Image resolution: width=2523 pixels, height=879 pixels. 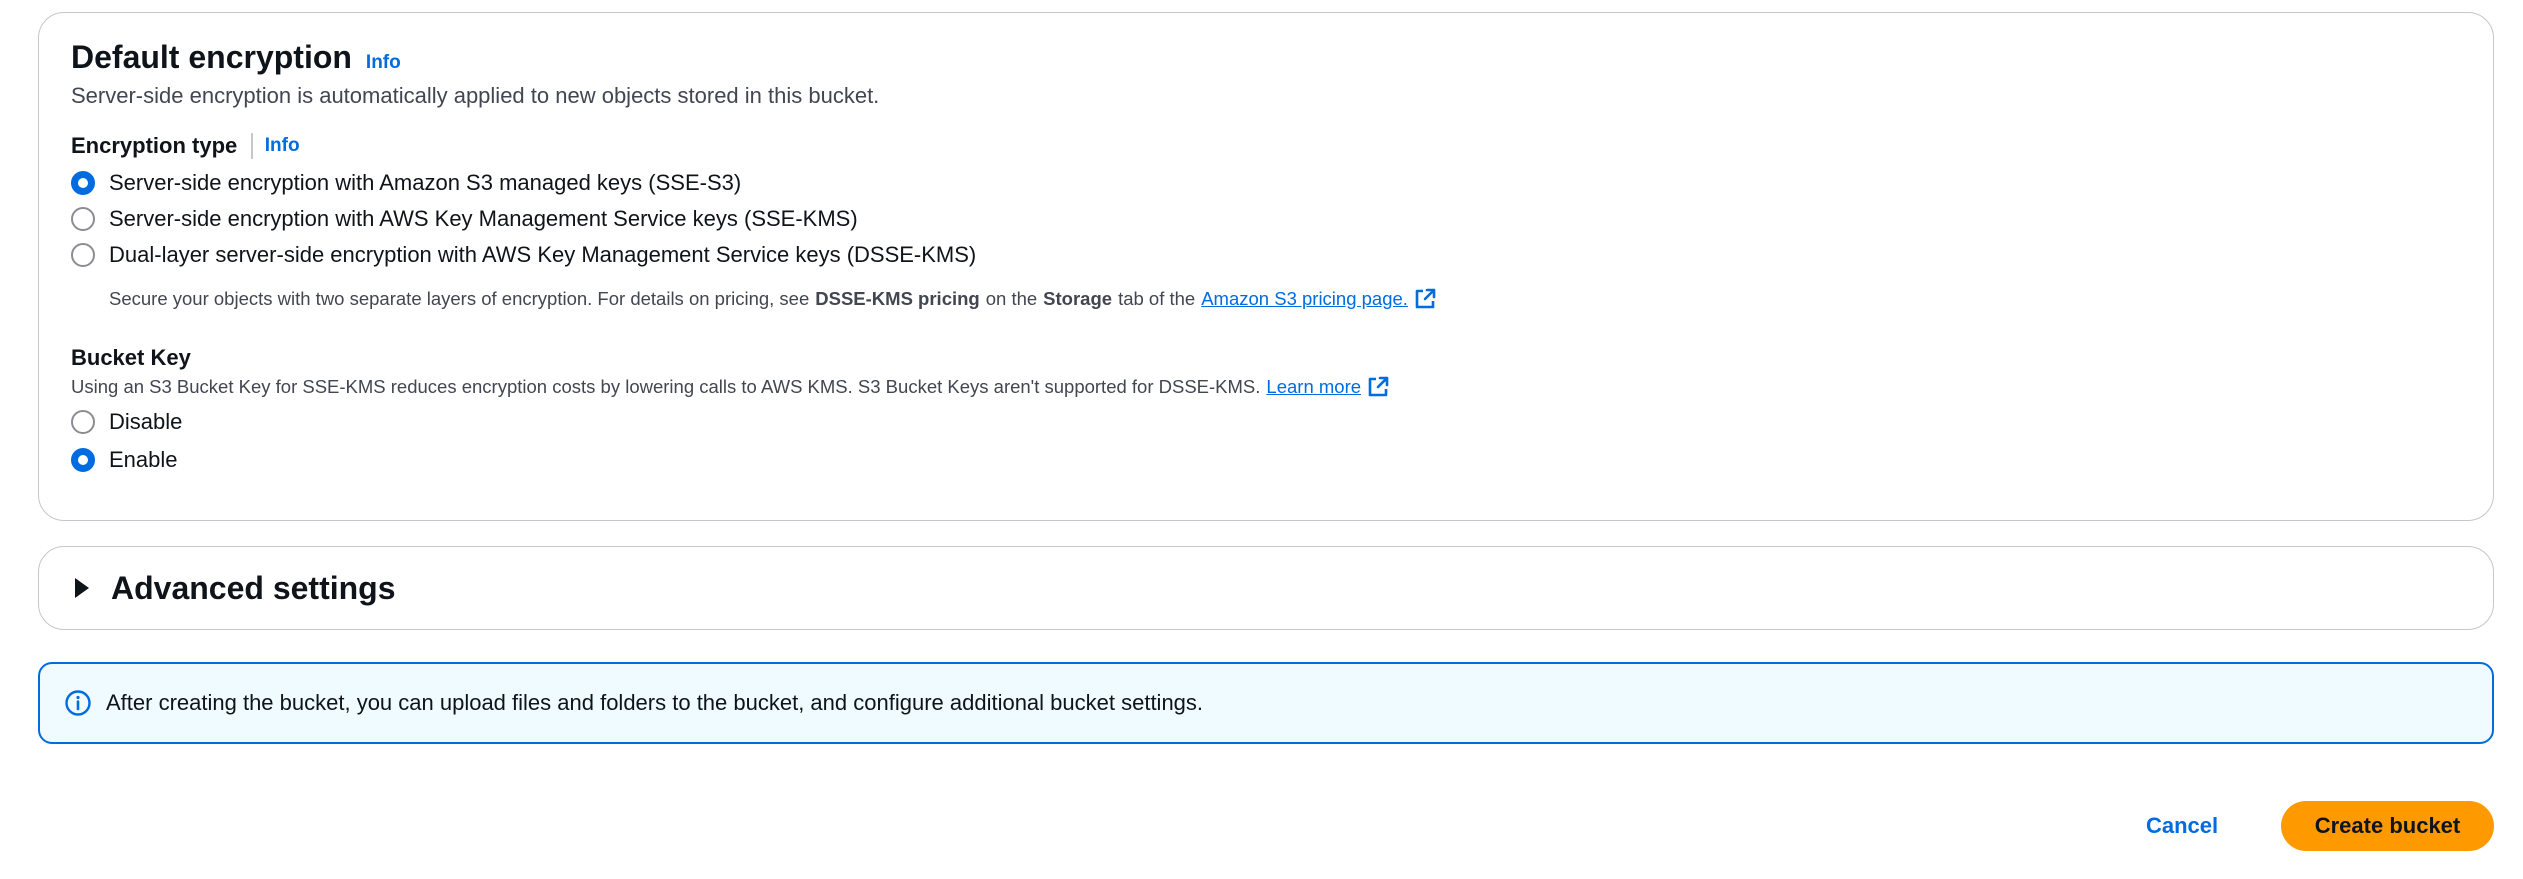 What do you see at coordinates (1011, 298) in the screenshot?
I see `dsse-desc-mid: on the` at bounding box center [1011, 298].